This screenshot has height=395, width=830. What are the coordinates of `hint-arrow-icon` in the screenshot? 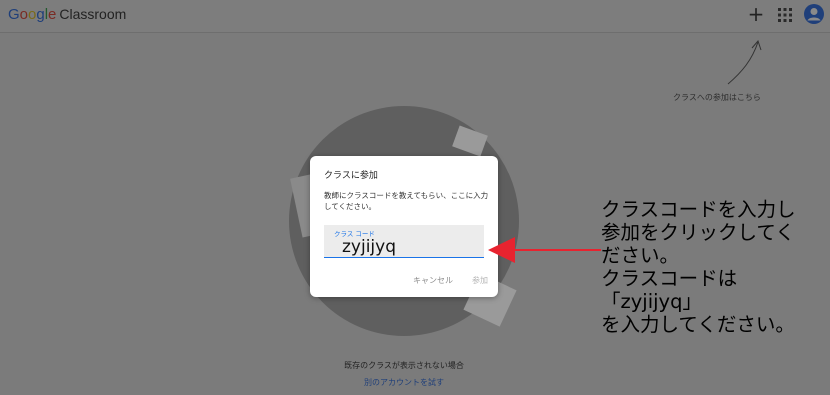 It's located at (745, 64).